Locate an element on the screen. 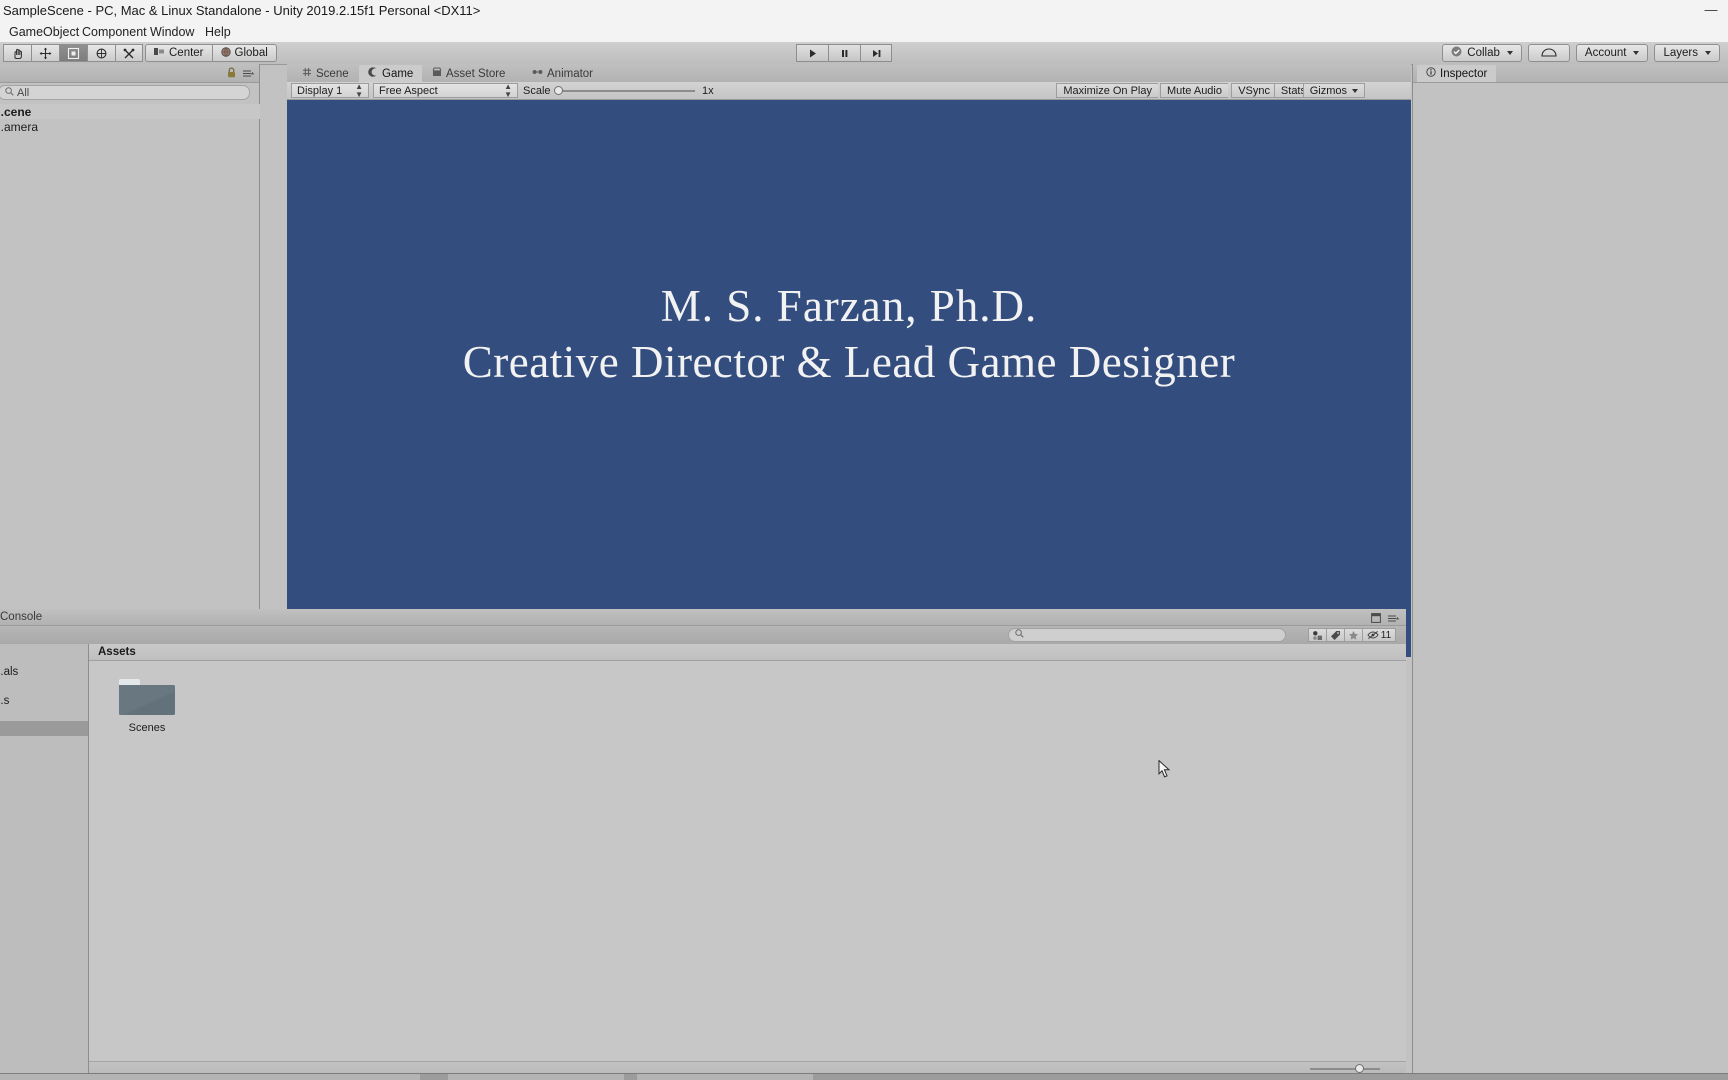  display-dropdown: Display 1 ▲ ▼ is located at coordinates (330, 90).